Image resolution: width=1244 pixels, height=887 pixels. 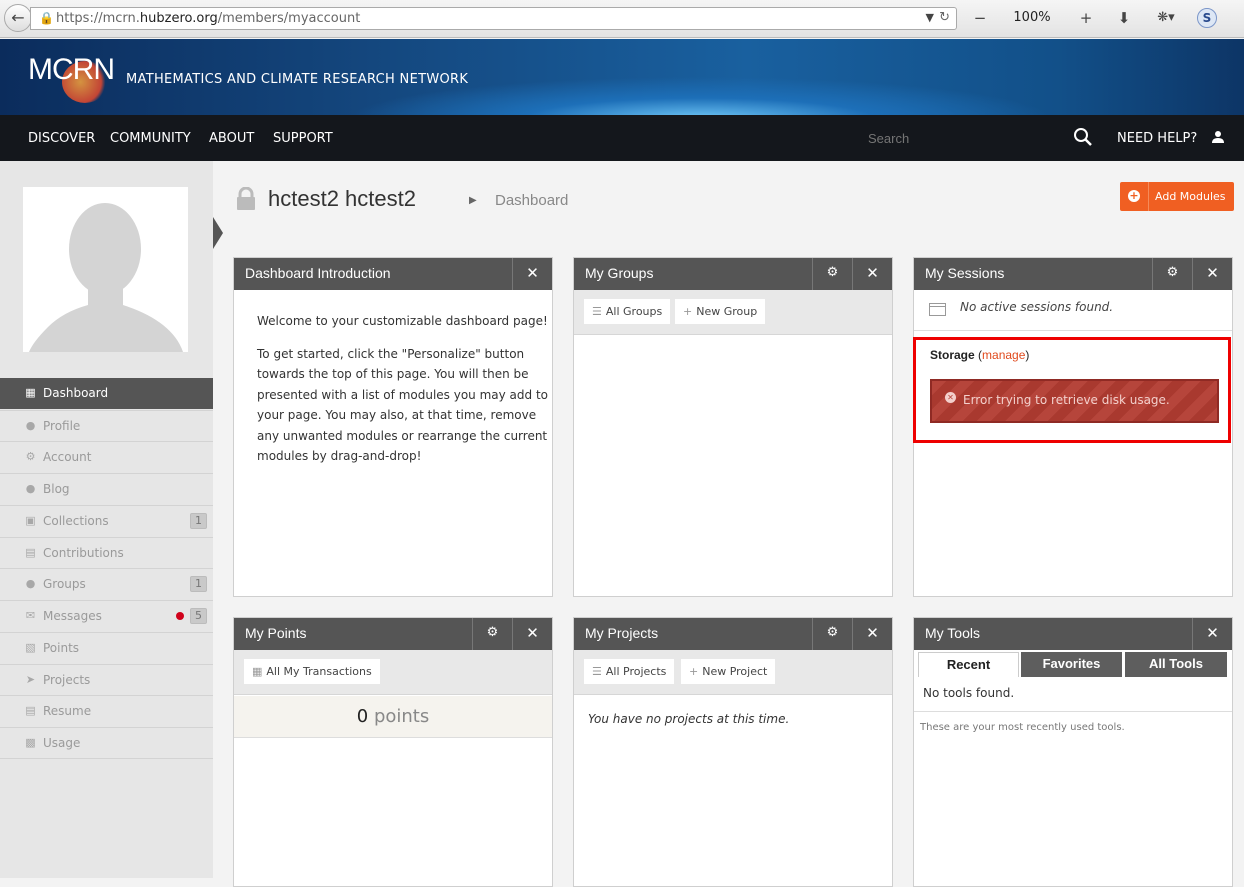 What do you see at coordinates (106, 679) in the screenshot?
I see `sidebar-item-projects: ➤ Projects` at bounding box center [106, 679].